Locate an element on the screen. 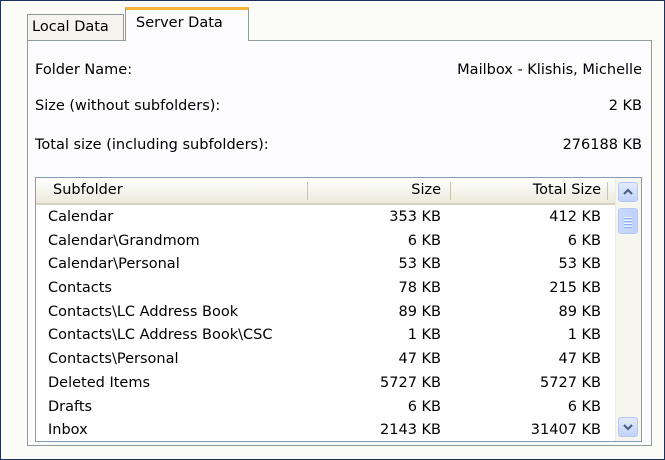 This screenshot has width=665, height=460. size-label: Size (without subfolders): is located at coordinates (128, 106).